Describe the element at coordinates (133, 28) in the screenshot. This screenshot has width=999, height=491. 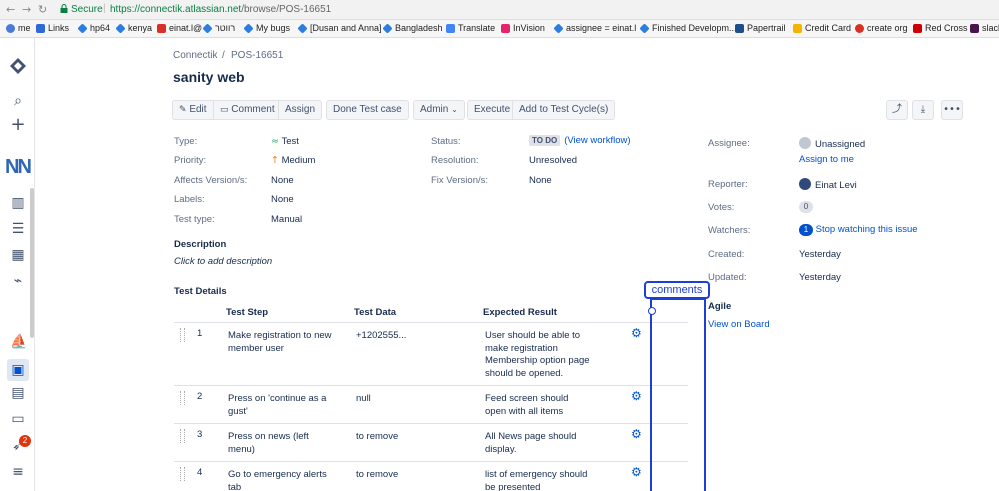
I see `bookmark-item: kenya` at that location.